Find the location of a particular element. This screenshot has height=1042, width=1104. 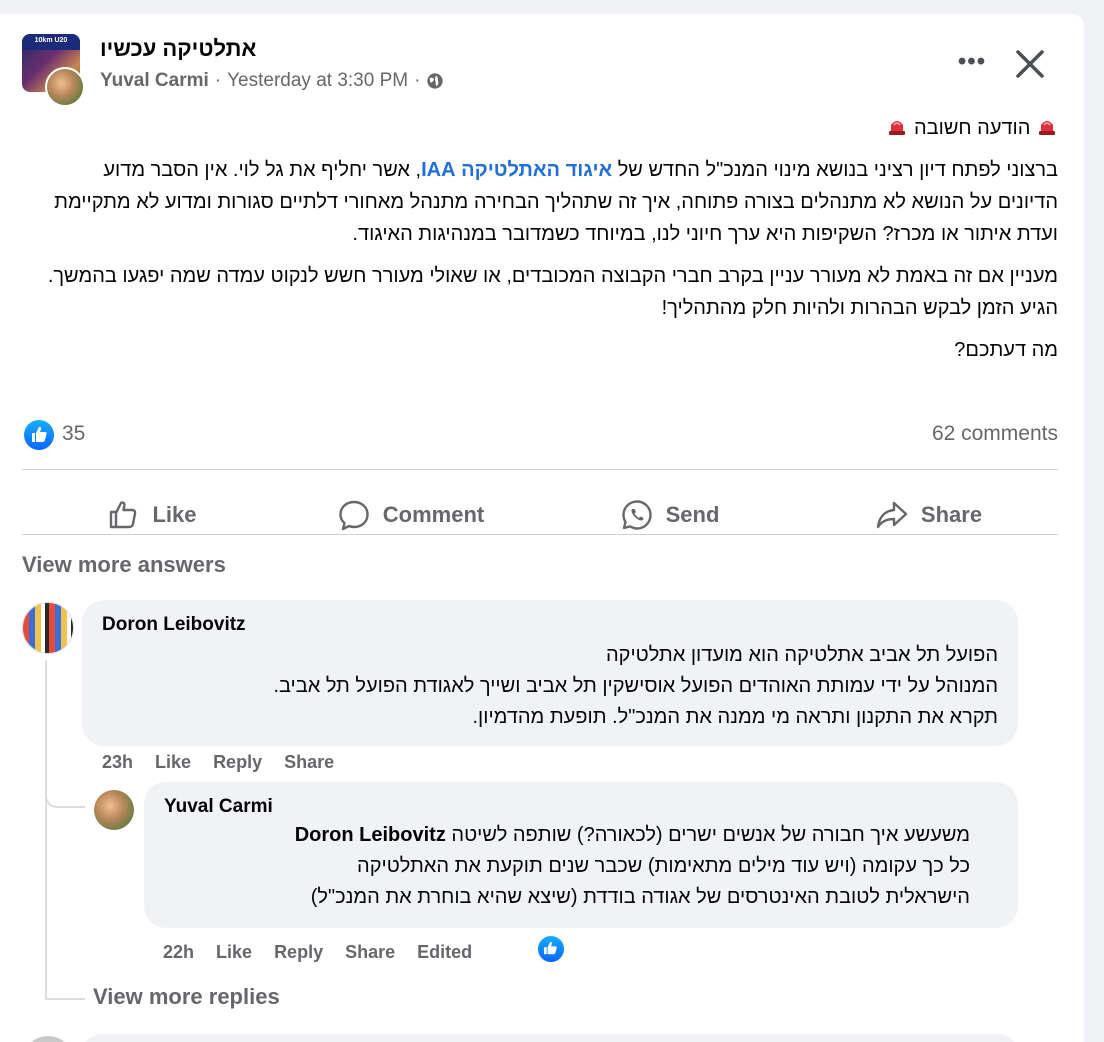

group-avatar-banner: 10km U20 is located at coordinates (51, 42).